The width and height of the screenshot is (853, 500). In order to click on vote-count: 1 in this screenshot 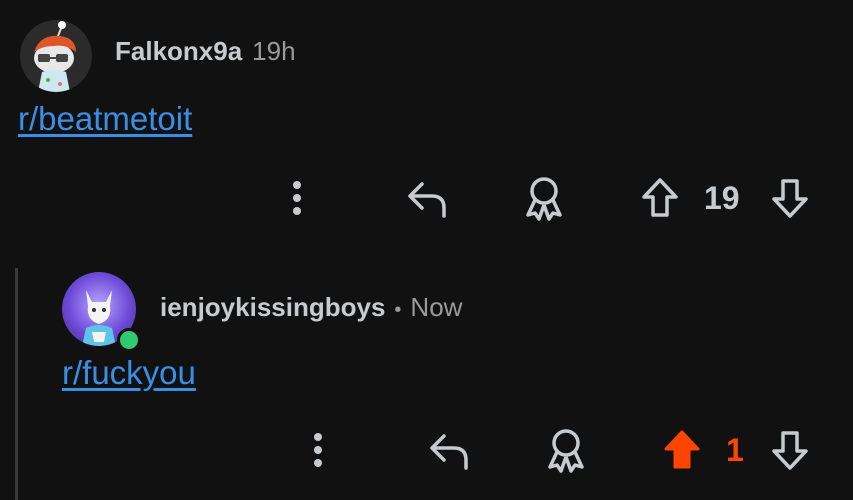, I will do `click(735, 450)`.